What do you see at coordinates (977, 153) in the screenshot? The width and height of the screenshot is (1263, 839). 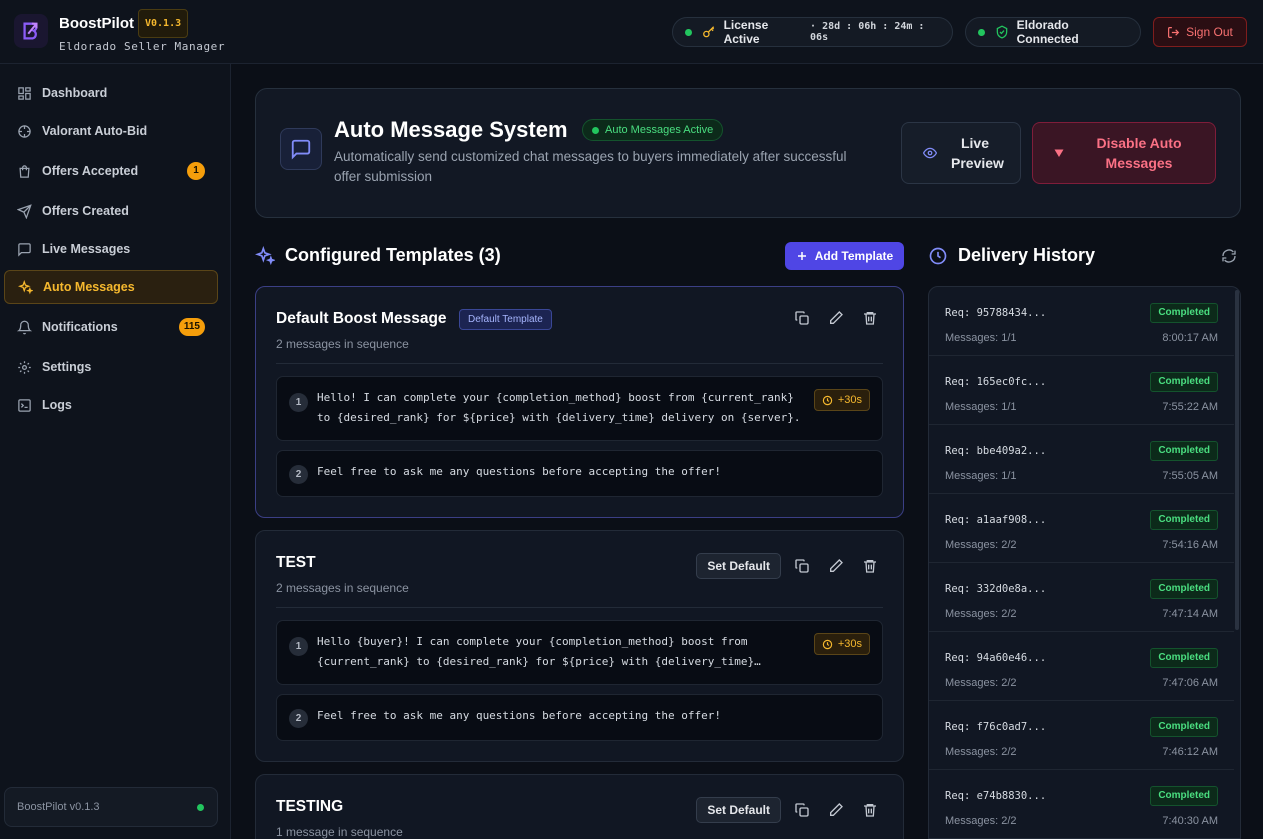 I see `live-preview-label: Live Preview` at bounding box center [977, 153].